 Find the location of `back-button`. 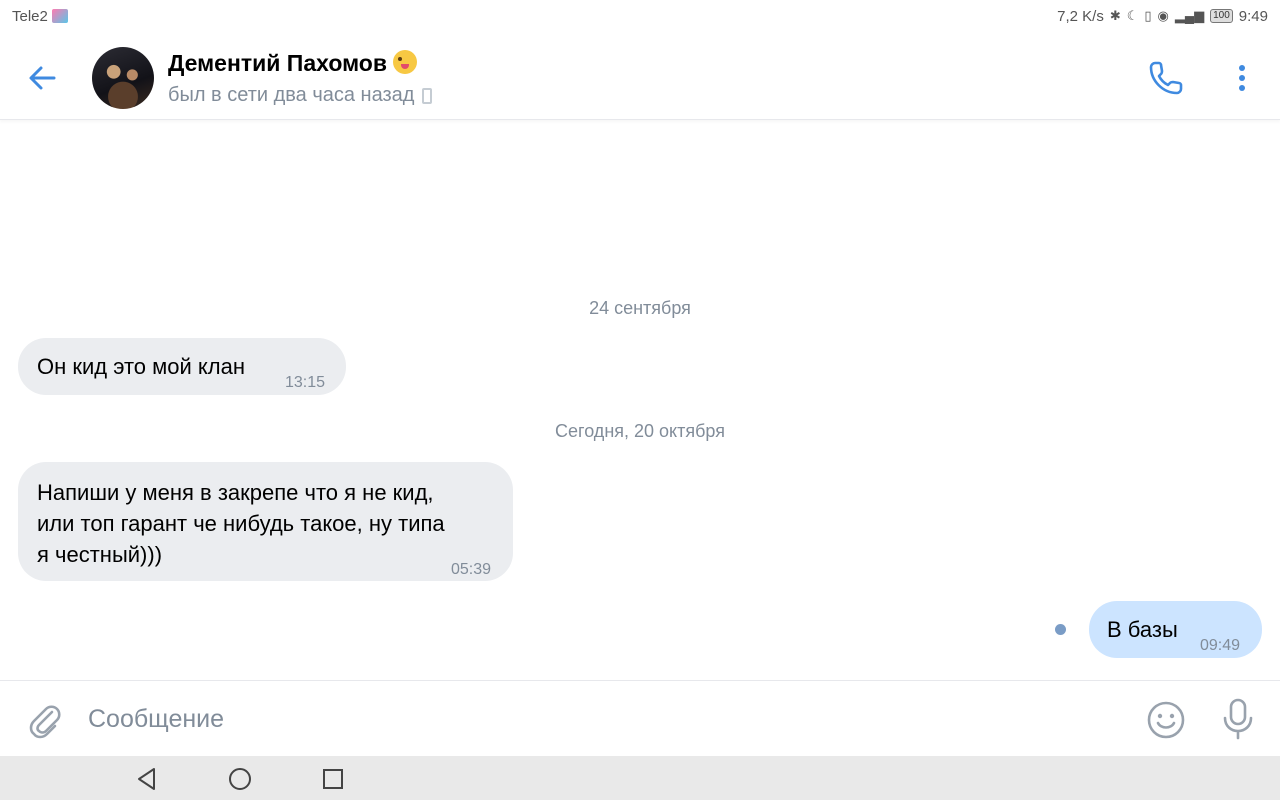

back-button is located at coordinates (42, 78).